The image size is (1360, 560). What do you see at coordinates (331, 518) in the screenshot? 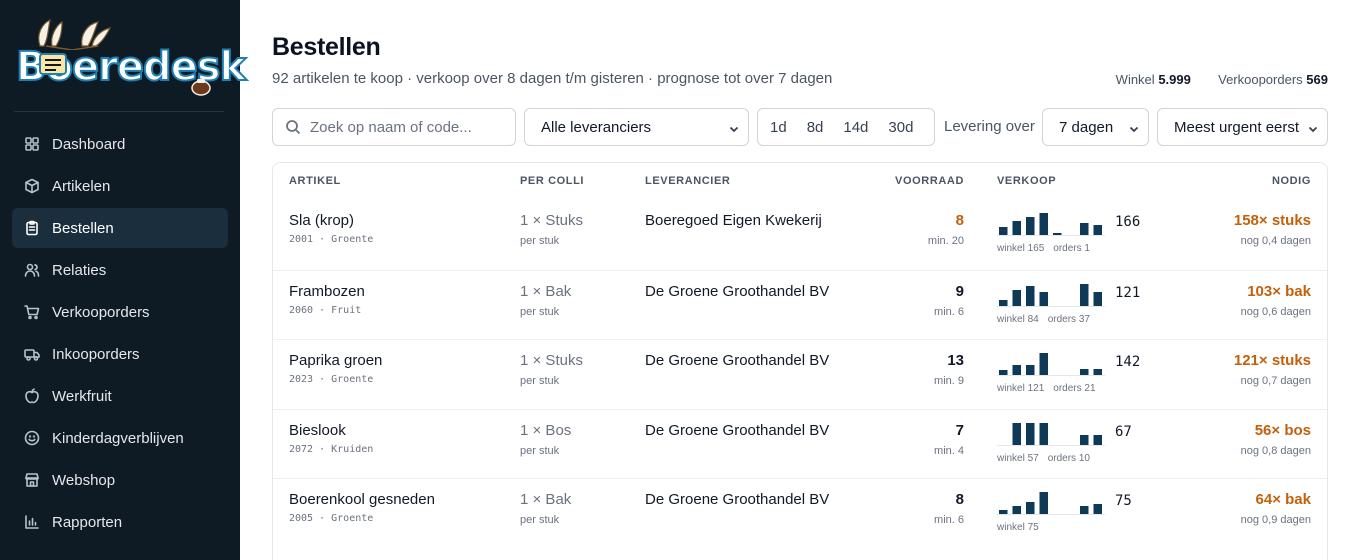
I see `article-code: 2005 · Groente` at bounding box center [331, 518].